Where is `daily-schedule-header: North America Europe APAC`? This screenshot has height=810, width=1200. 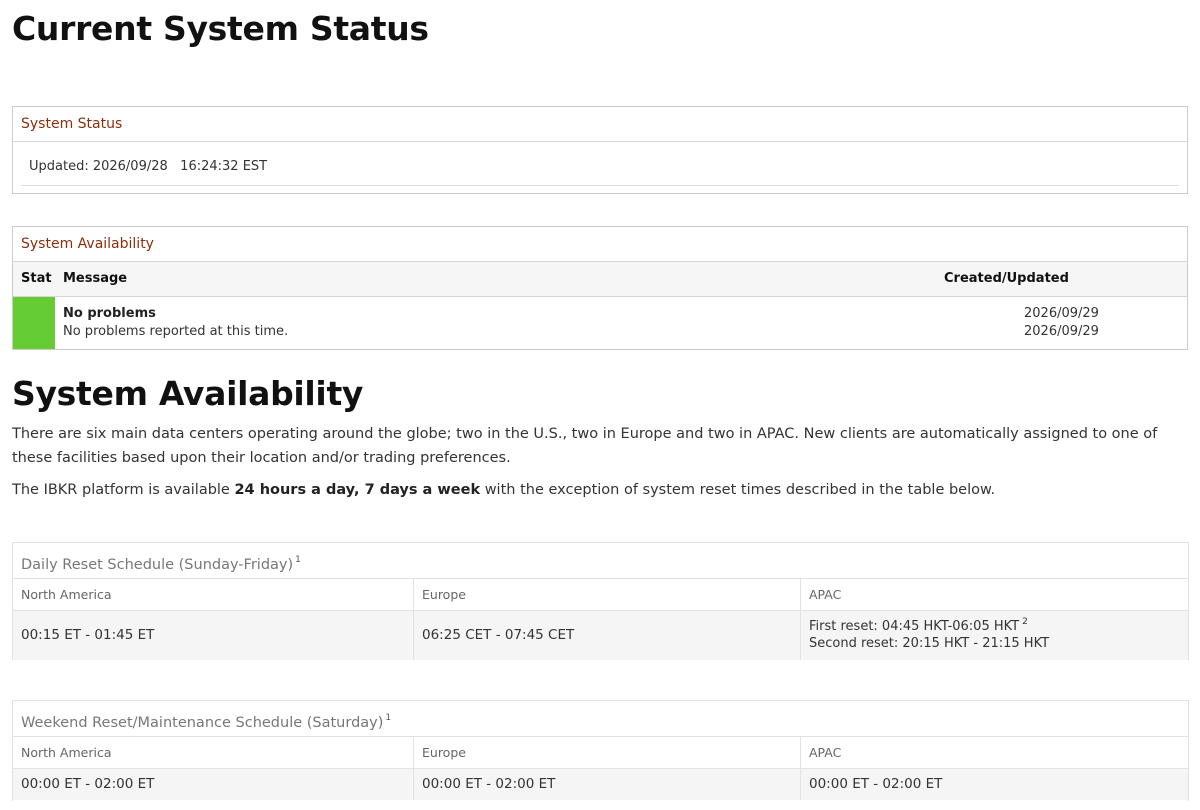 daily-schedule-header: North America Europe APAC is located at coordinates (600, 595).